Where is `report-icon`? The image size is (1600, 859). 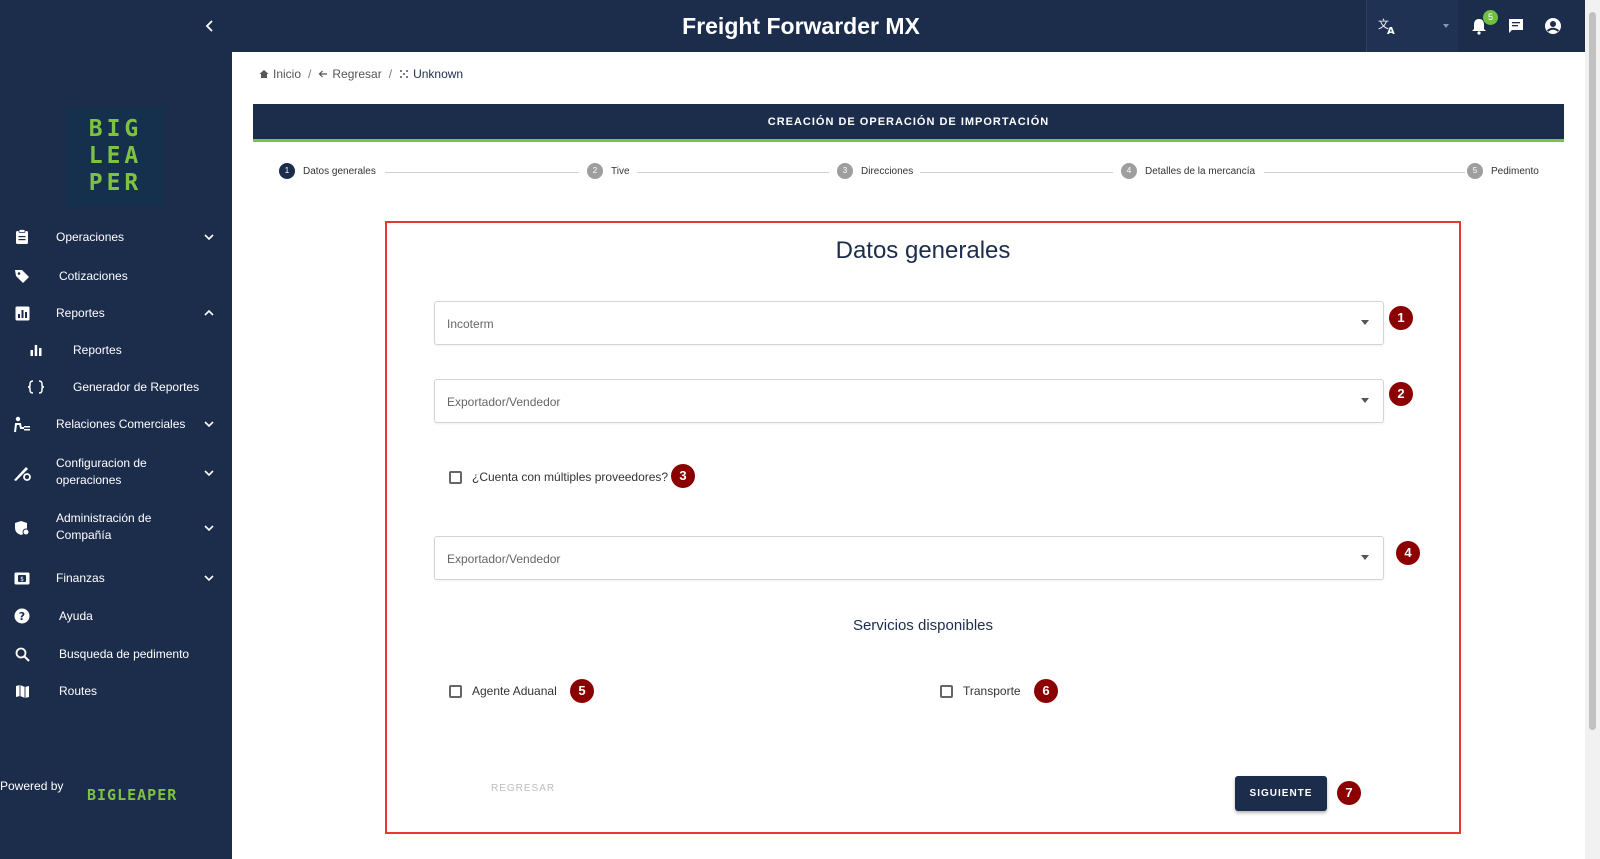 report-icon is located at coordinates (22, 313).